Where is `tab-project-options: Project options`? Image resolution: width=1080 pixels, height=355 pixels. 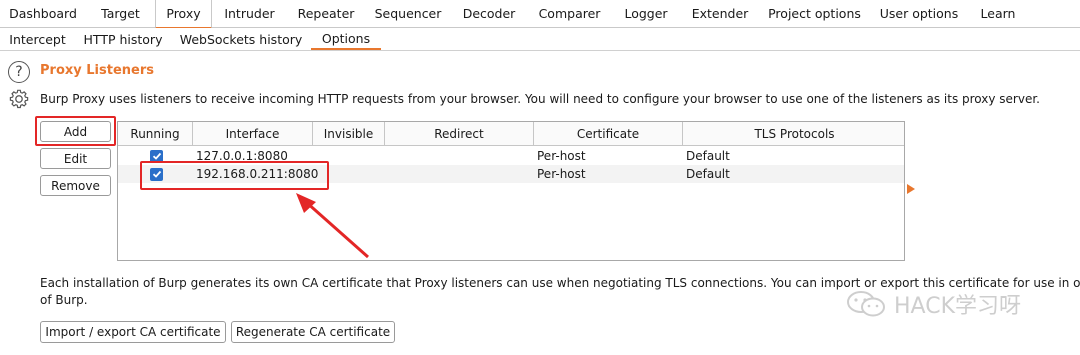
tab-project-options: Project options is located at coordinates (814, 13).